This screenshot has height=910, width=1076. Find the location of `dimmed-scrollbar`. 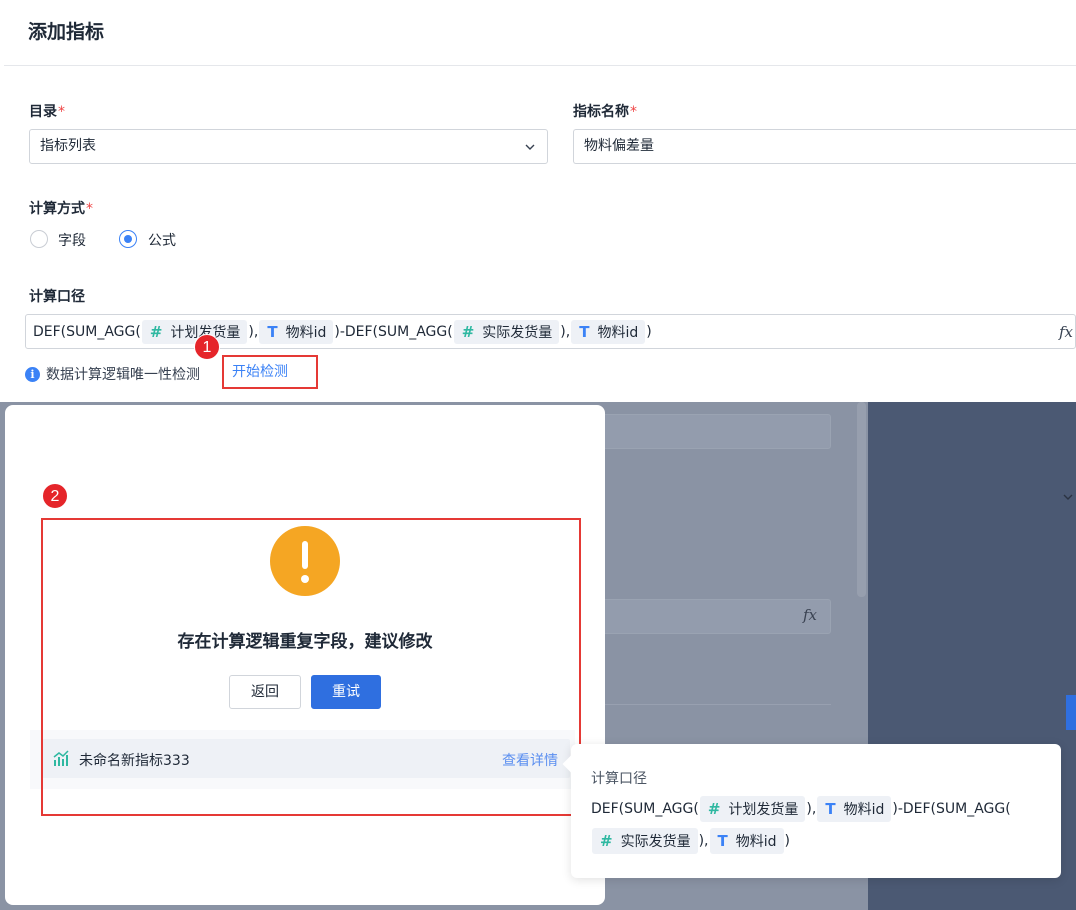

dimmed-scrollbar is located at coordinates (861, 499).